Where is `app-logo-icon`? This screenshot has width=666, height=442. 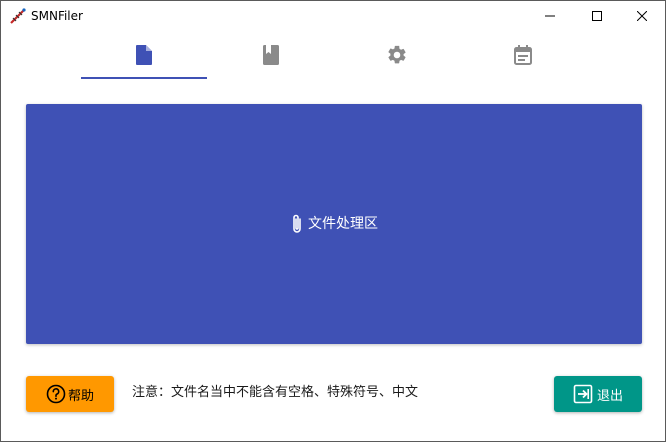
app-logo-icon is located at coordinates (18, 16).